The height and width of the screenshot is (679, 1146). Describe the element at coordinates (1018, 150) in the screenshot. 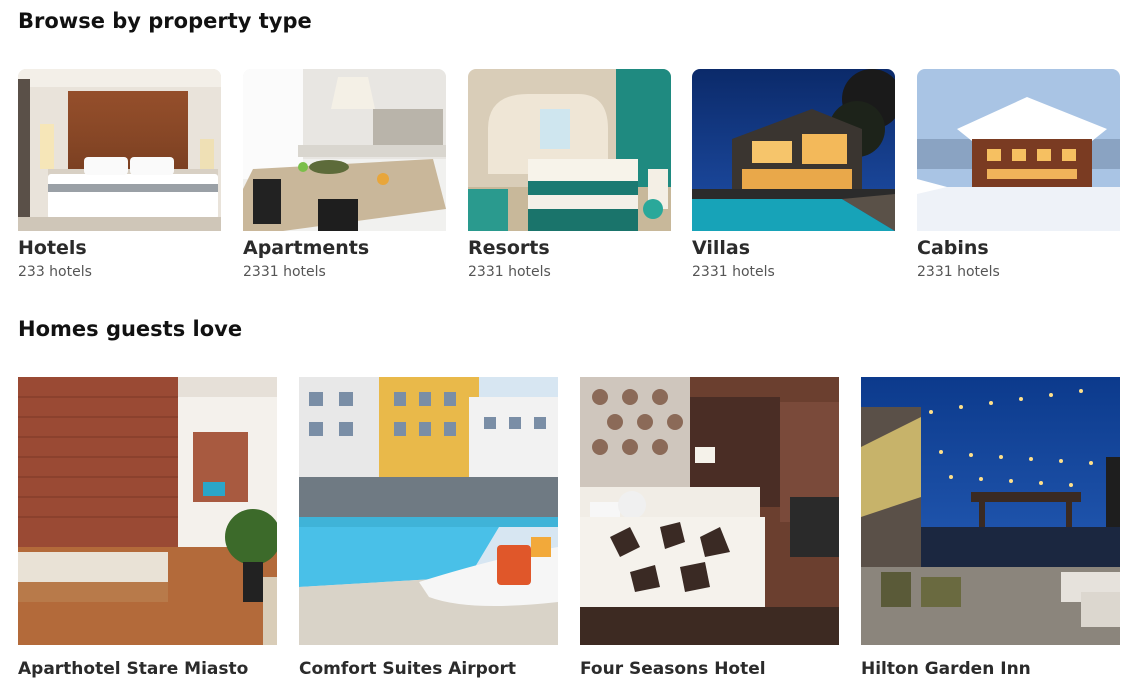

I see `snowy-cabin-photo` at that location.